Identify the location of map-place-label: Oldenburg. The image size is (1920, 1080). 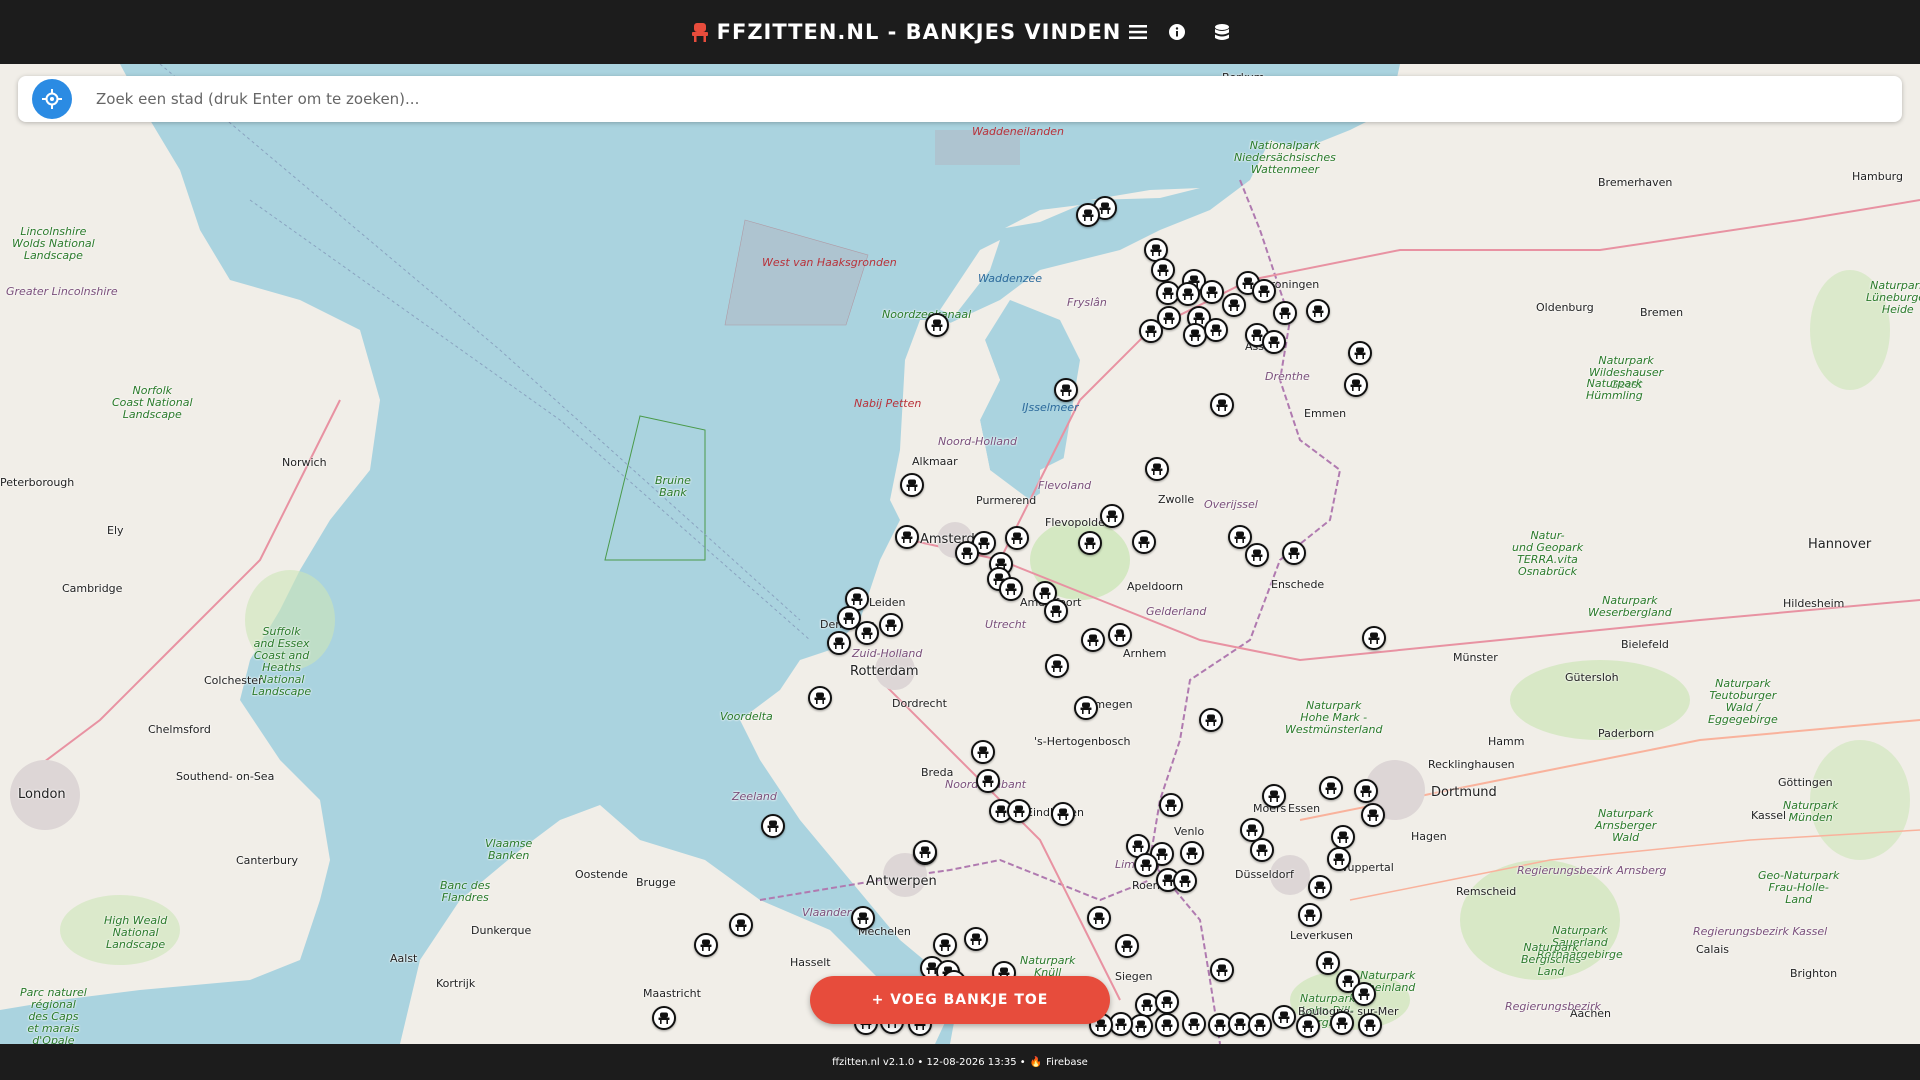
(1565, 307).